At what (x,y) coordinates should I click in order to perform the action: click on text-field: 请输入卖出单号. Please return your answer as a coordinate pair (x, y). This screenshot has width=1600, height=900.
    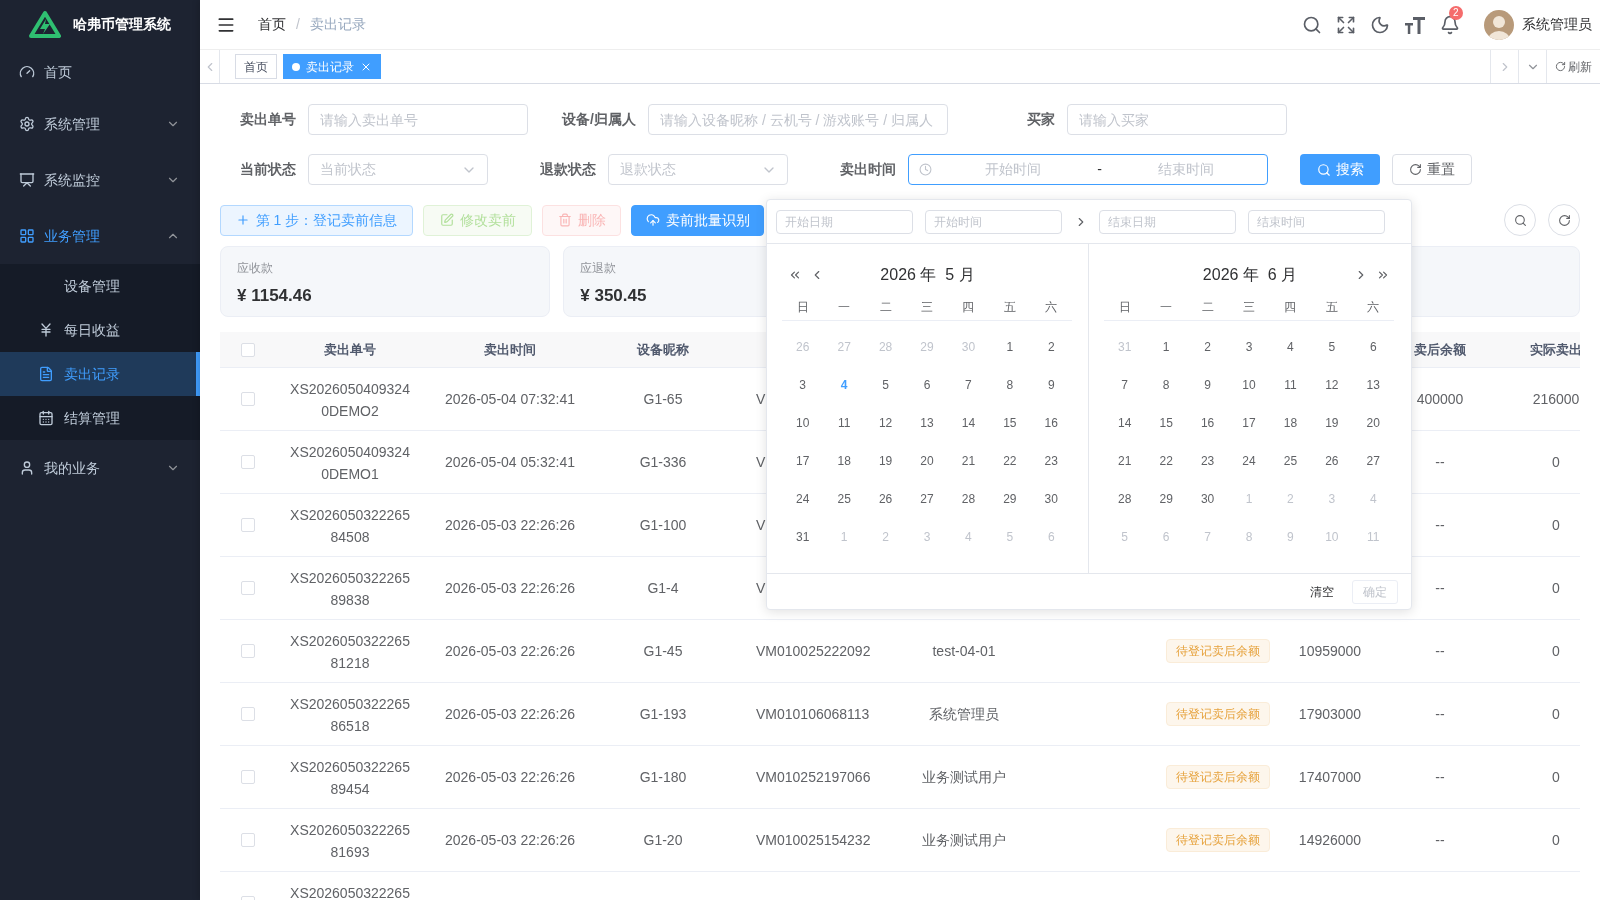
    Looking at the image, I should click on (418, 119).